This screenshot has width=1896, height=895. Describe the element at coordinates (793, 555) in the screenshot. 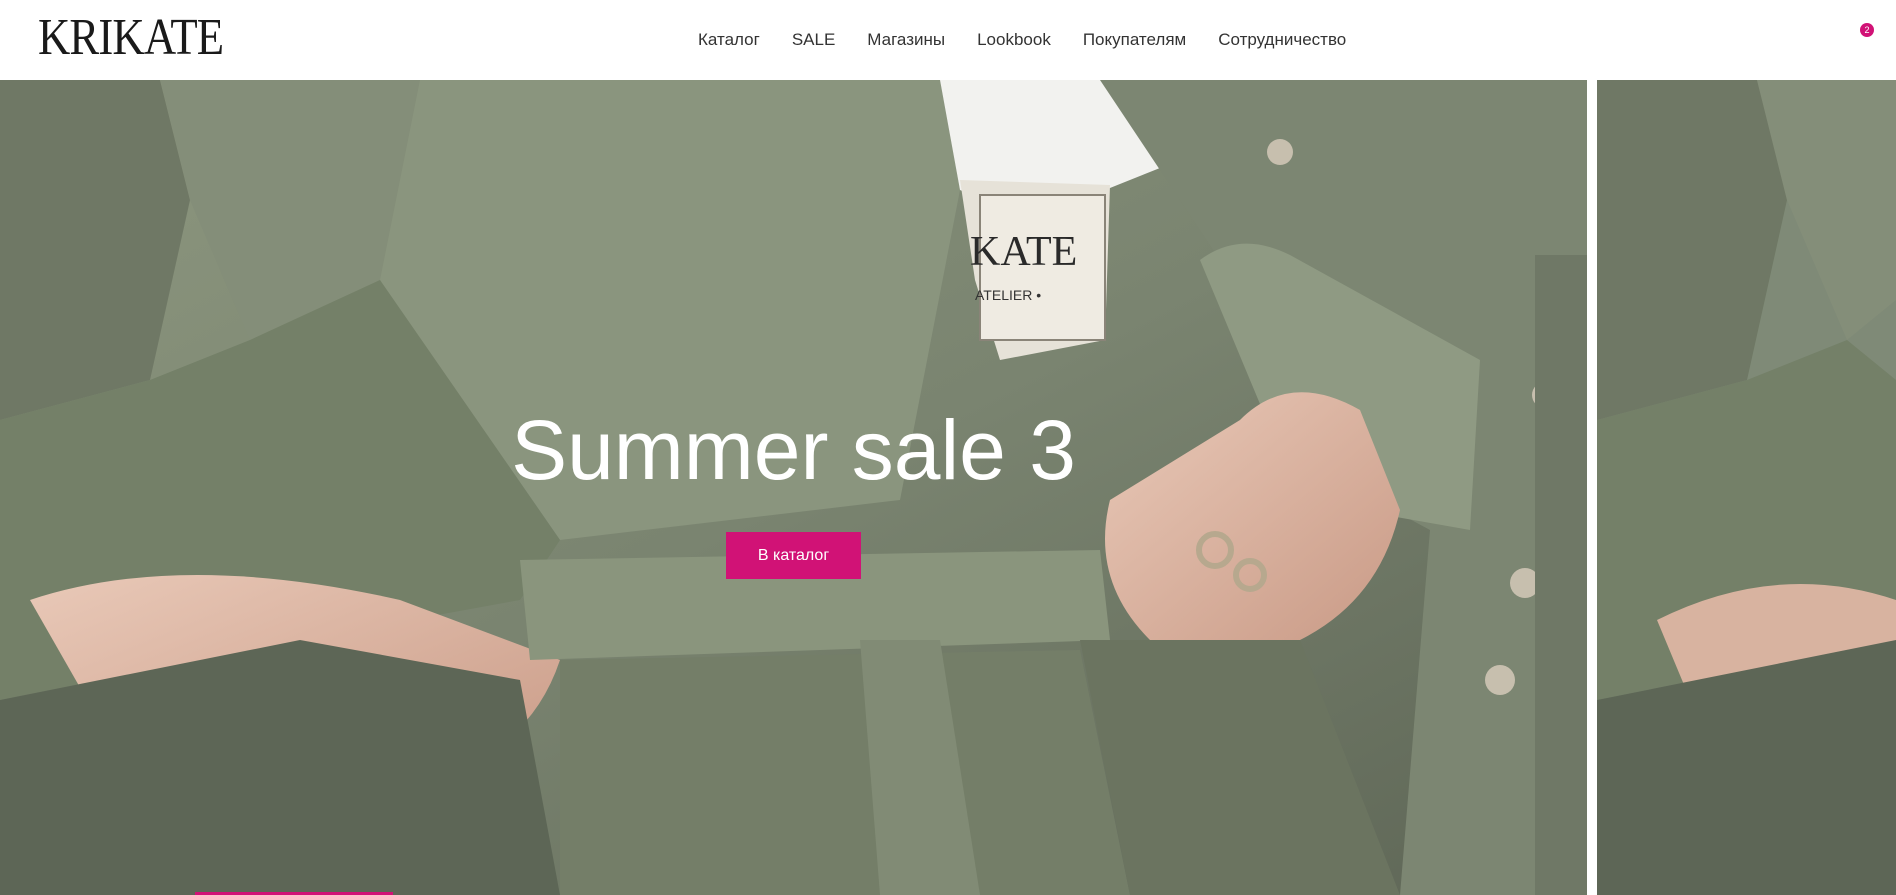

I see `to-catalog-button: В каталог` at that location.